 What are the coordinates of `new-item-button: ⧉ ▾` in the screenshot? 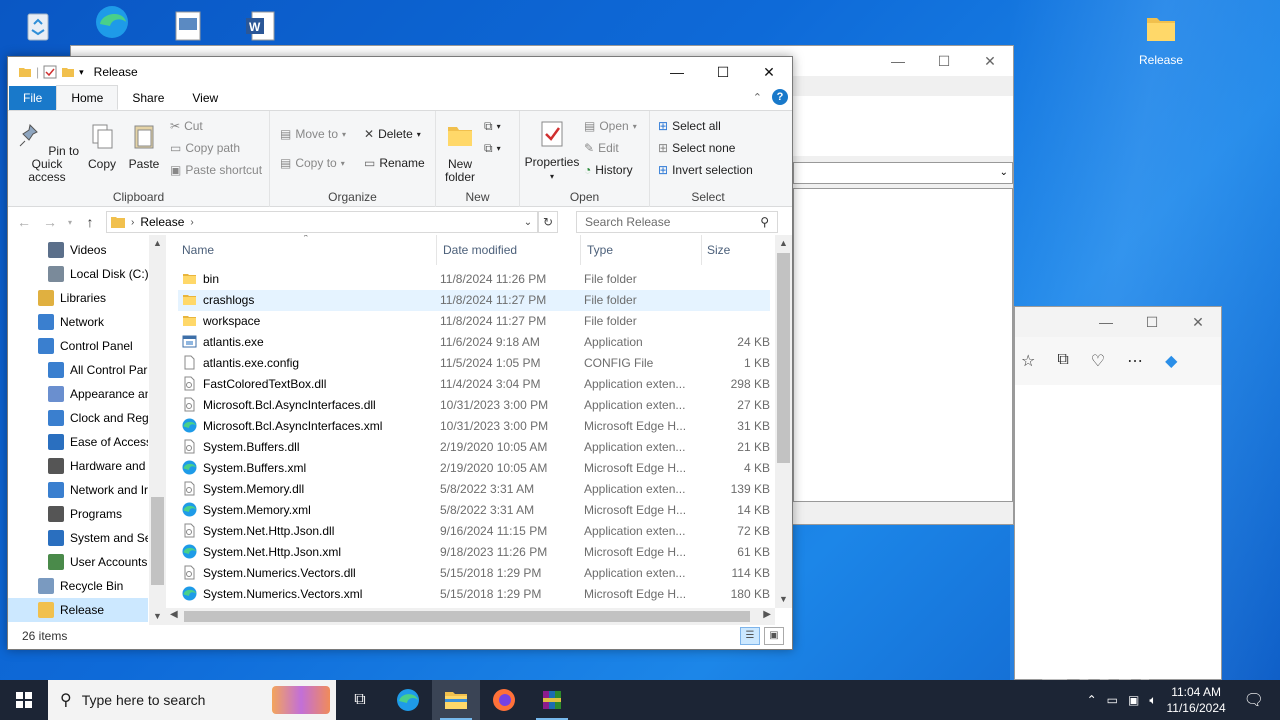 It's located at (492, 126).